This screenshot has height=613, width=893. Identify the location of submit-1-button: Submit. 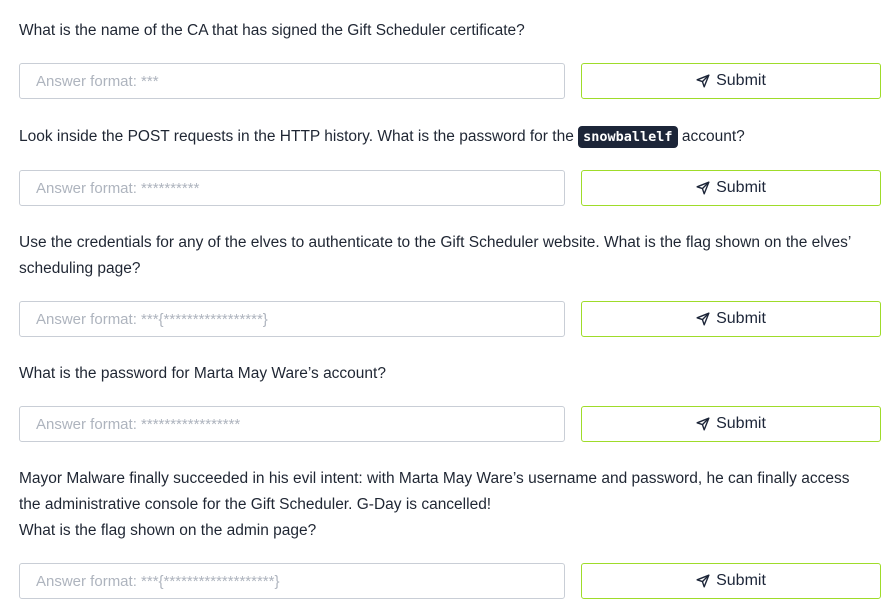
(731, 81).